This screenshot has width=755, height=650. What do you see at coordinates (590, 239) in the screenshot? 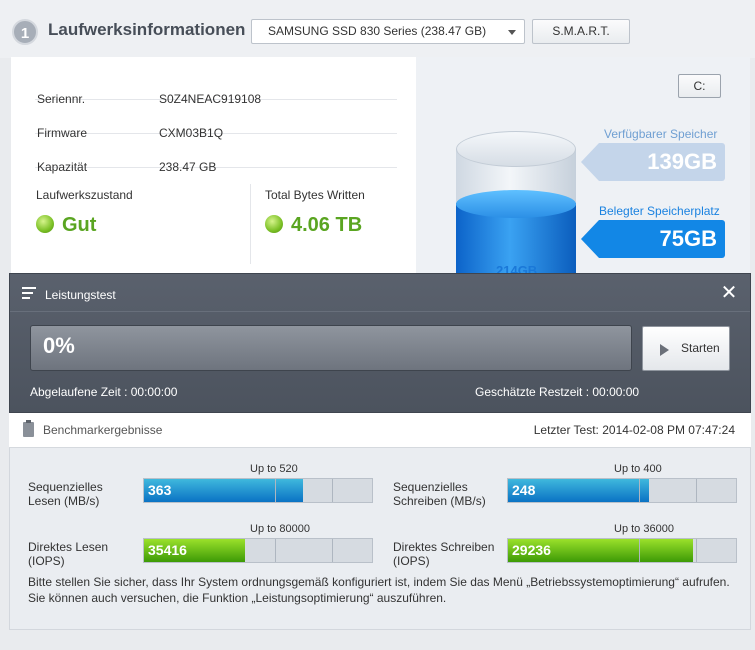
I see `used-tag-arrow` at bounding box center [590, 239].